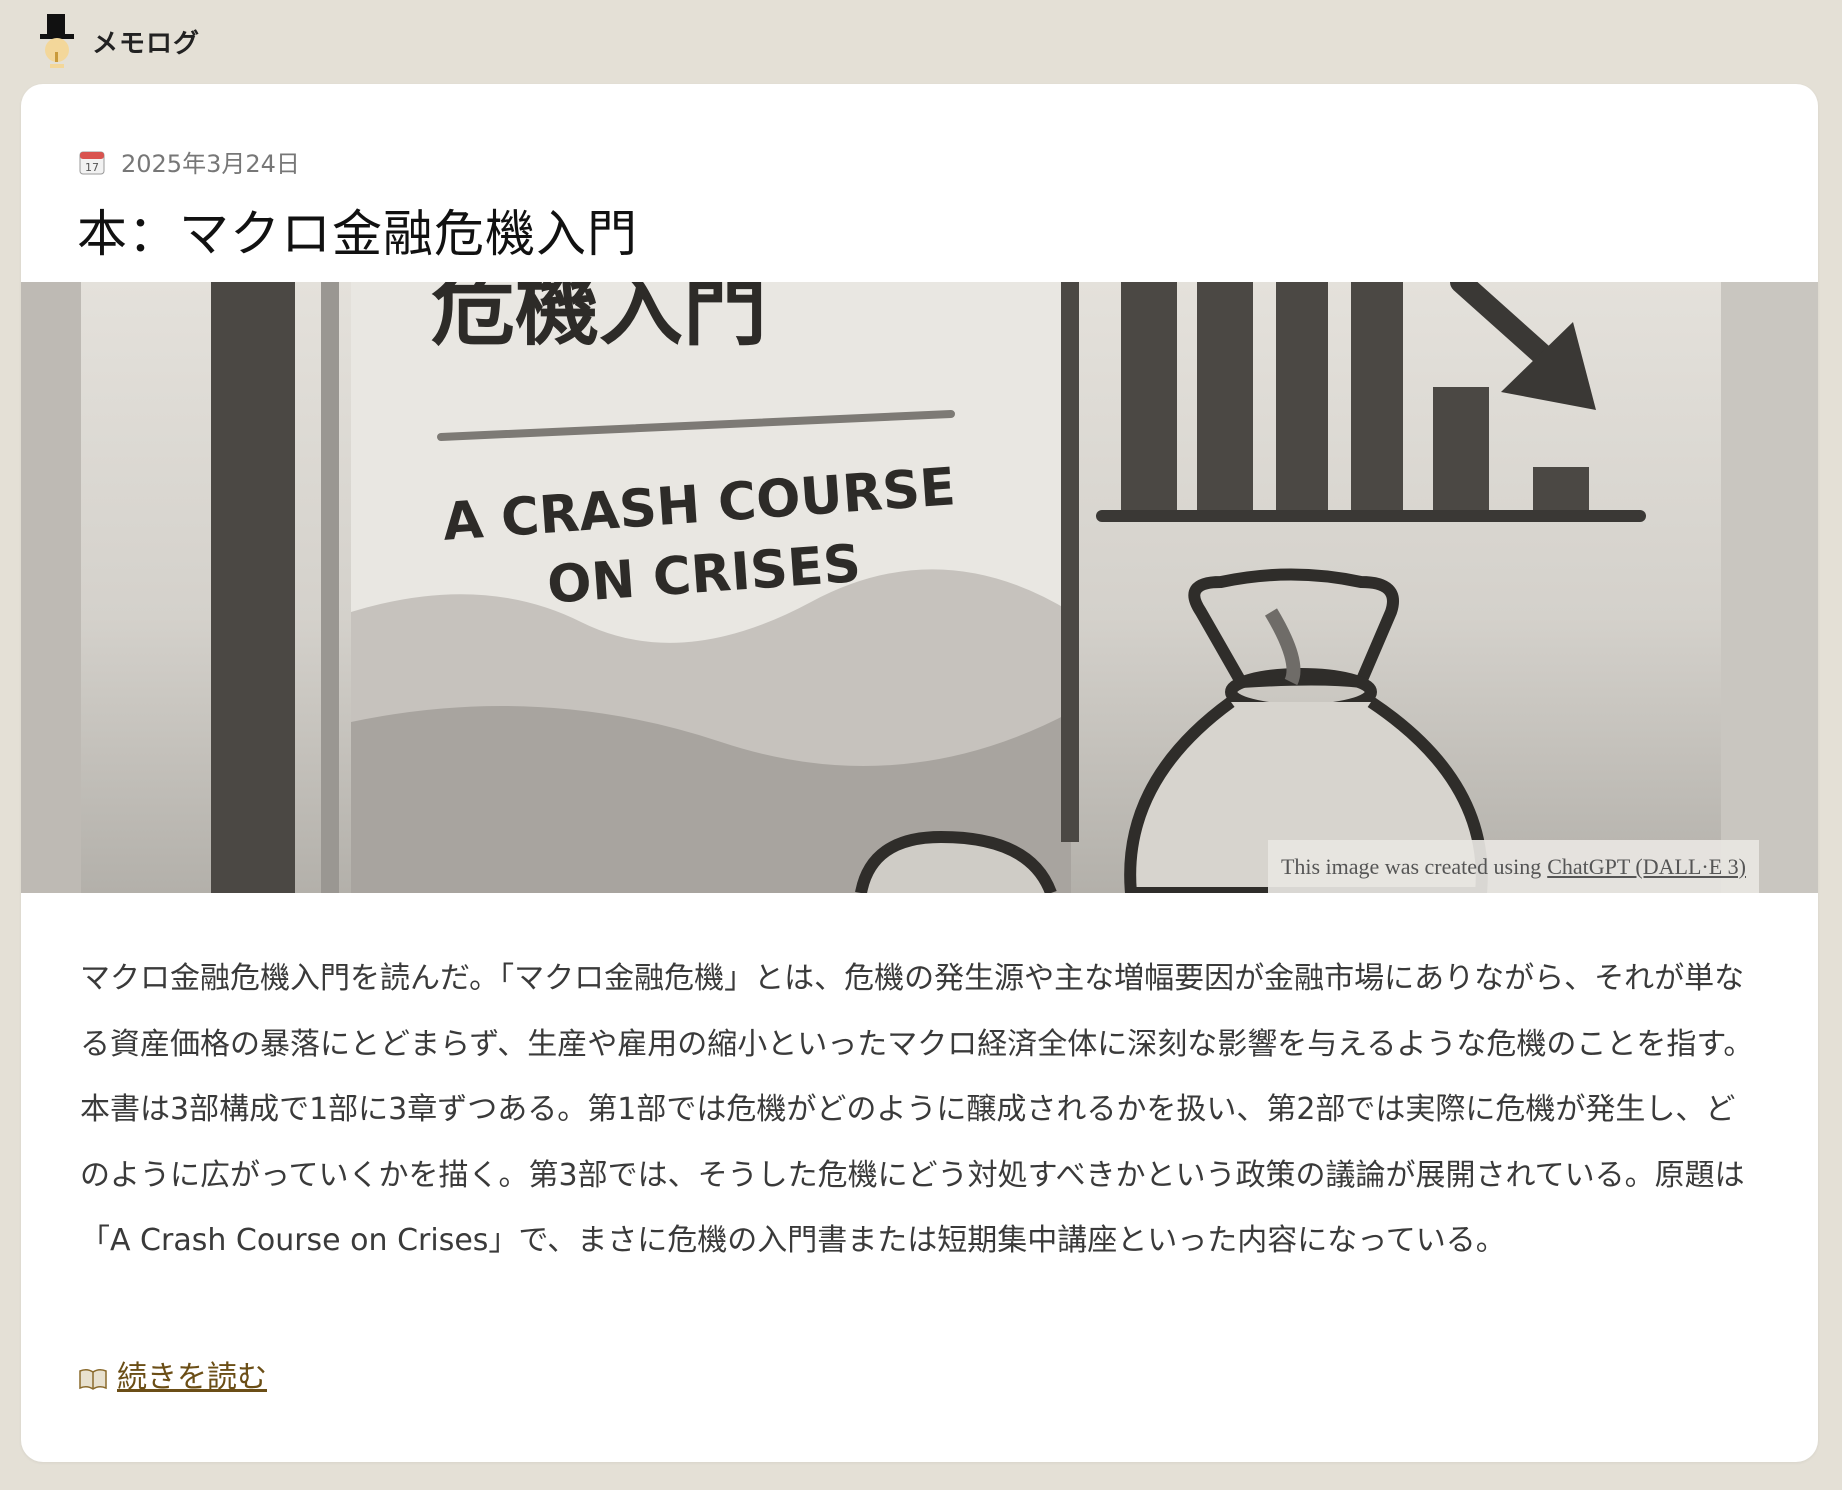 The height and width of the screenshot is (1490, 1842). Describe the element at coordinates (1646, 867) in the screenshot. I see `image-credit-link: ChatGPT (DALL·E 3)` at that location.